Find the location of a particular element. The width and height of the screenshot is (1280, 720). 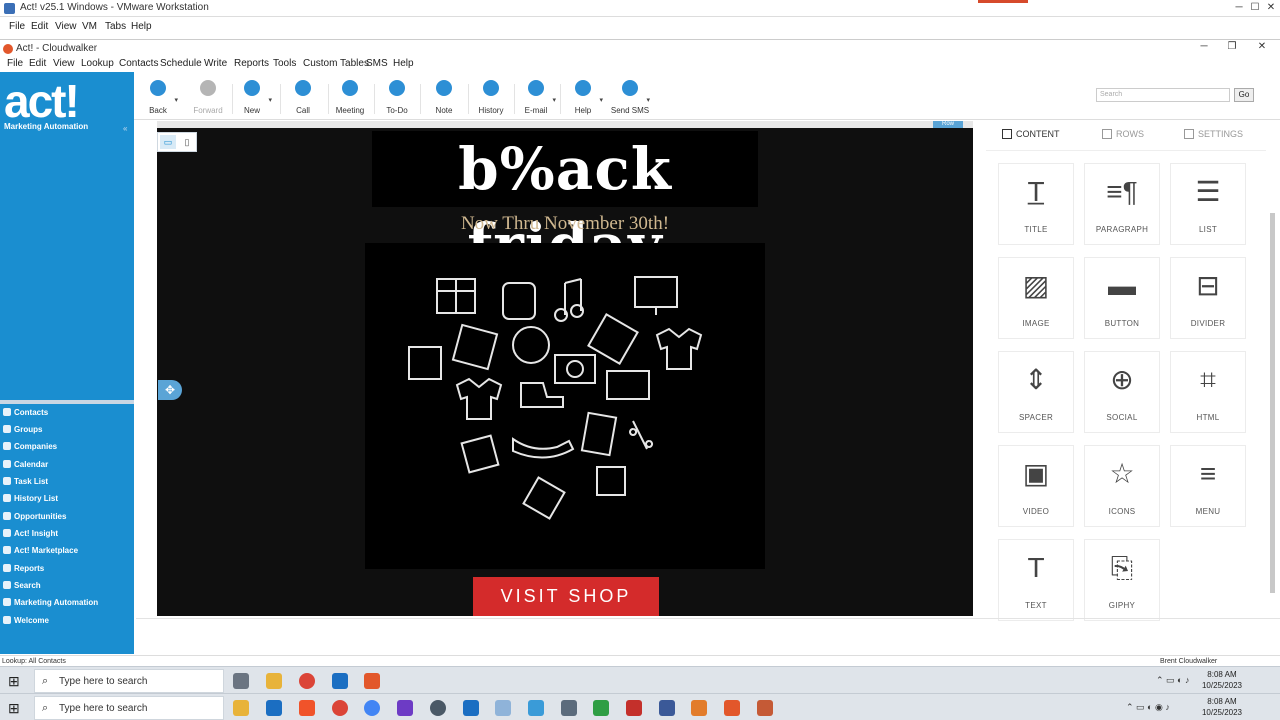

sidebar-item-reports: Reports is located at coordinates (23, 571).